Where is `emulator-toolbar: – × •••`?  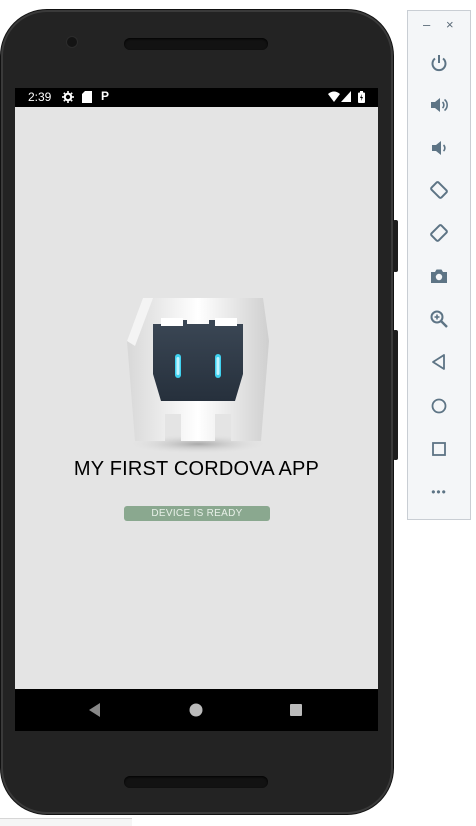
emulator-toolbar: – × ••• is located at coordinates (439, 265).